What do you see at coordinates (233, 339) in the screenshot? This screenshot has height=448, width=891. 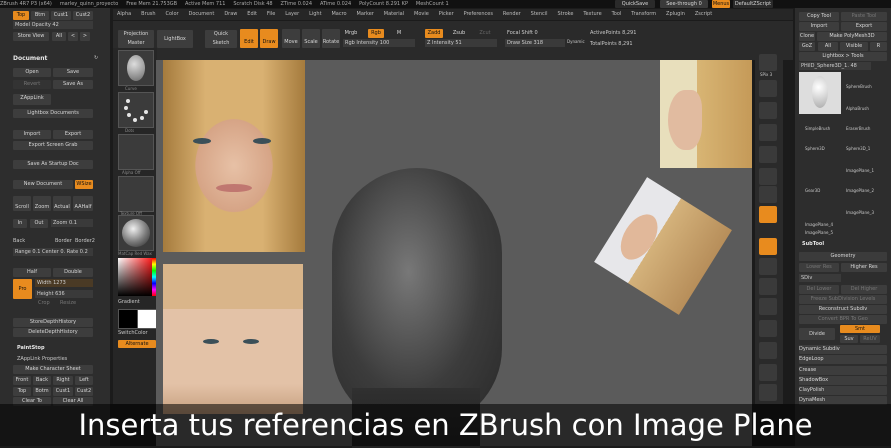 I see `reference-image-braid` at bounding box center [233, 339].